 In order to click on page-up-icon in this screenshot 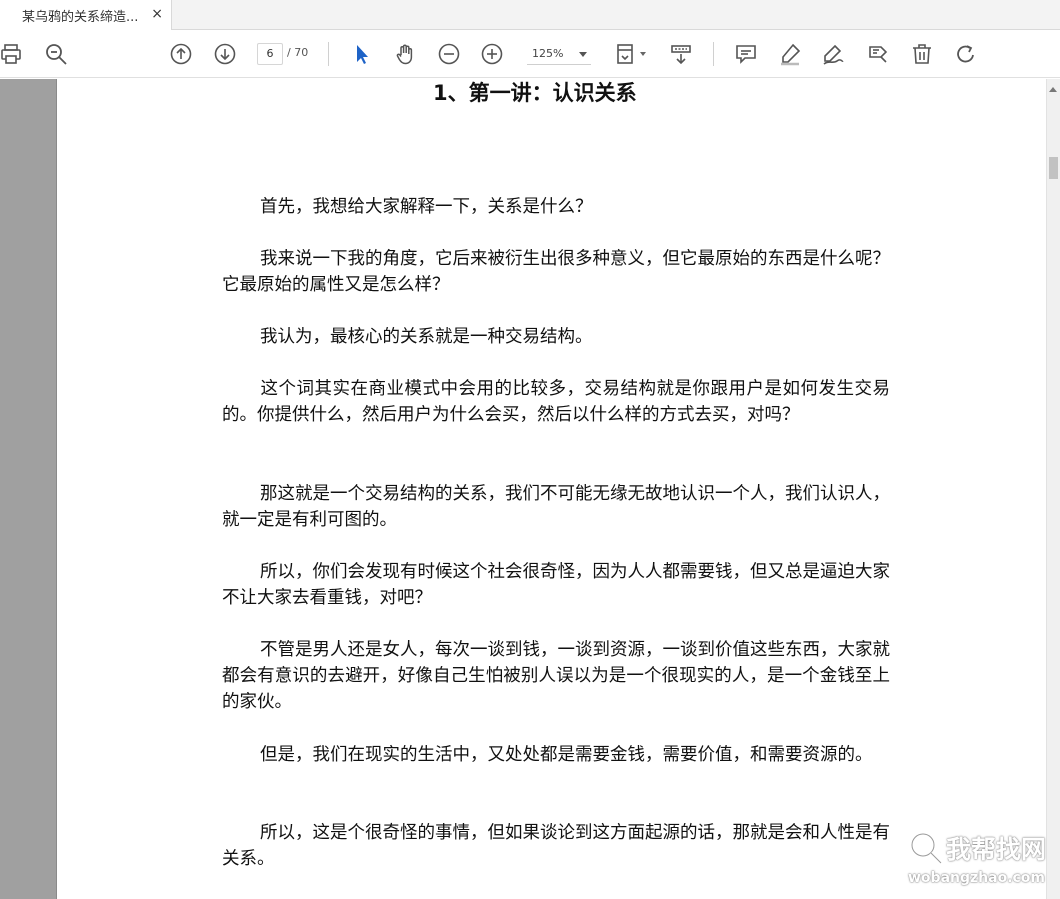, I will do `click(181, 54)`.